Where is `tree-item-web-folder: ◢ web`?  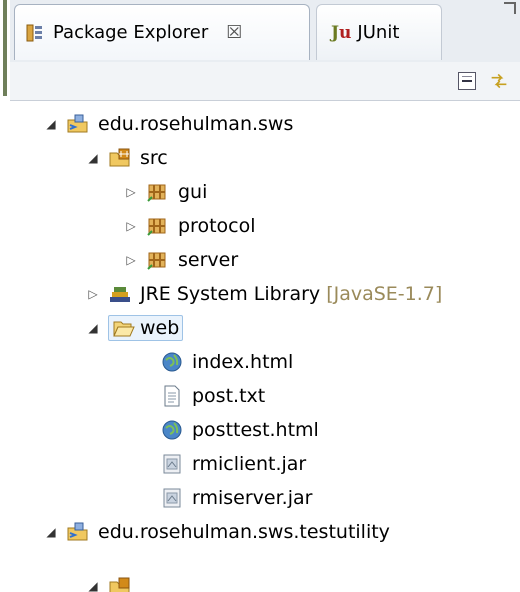 tree-item-web-folder: ◢ web is located at coordinates (135, 328).